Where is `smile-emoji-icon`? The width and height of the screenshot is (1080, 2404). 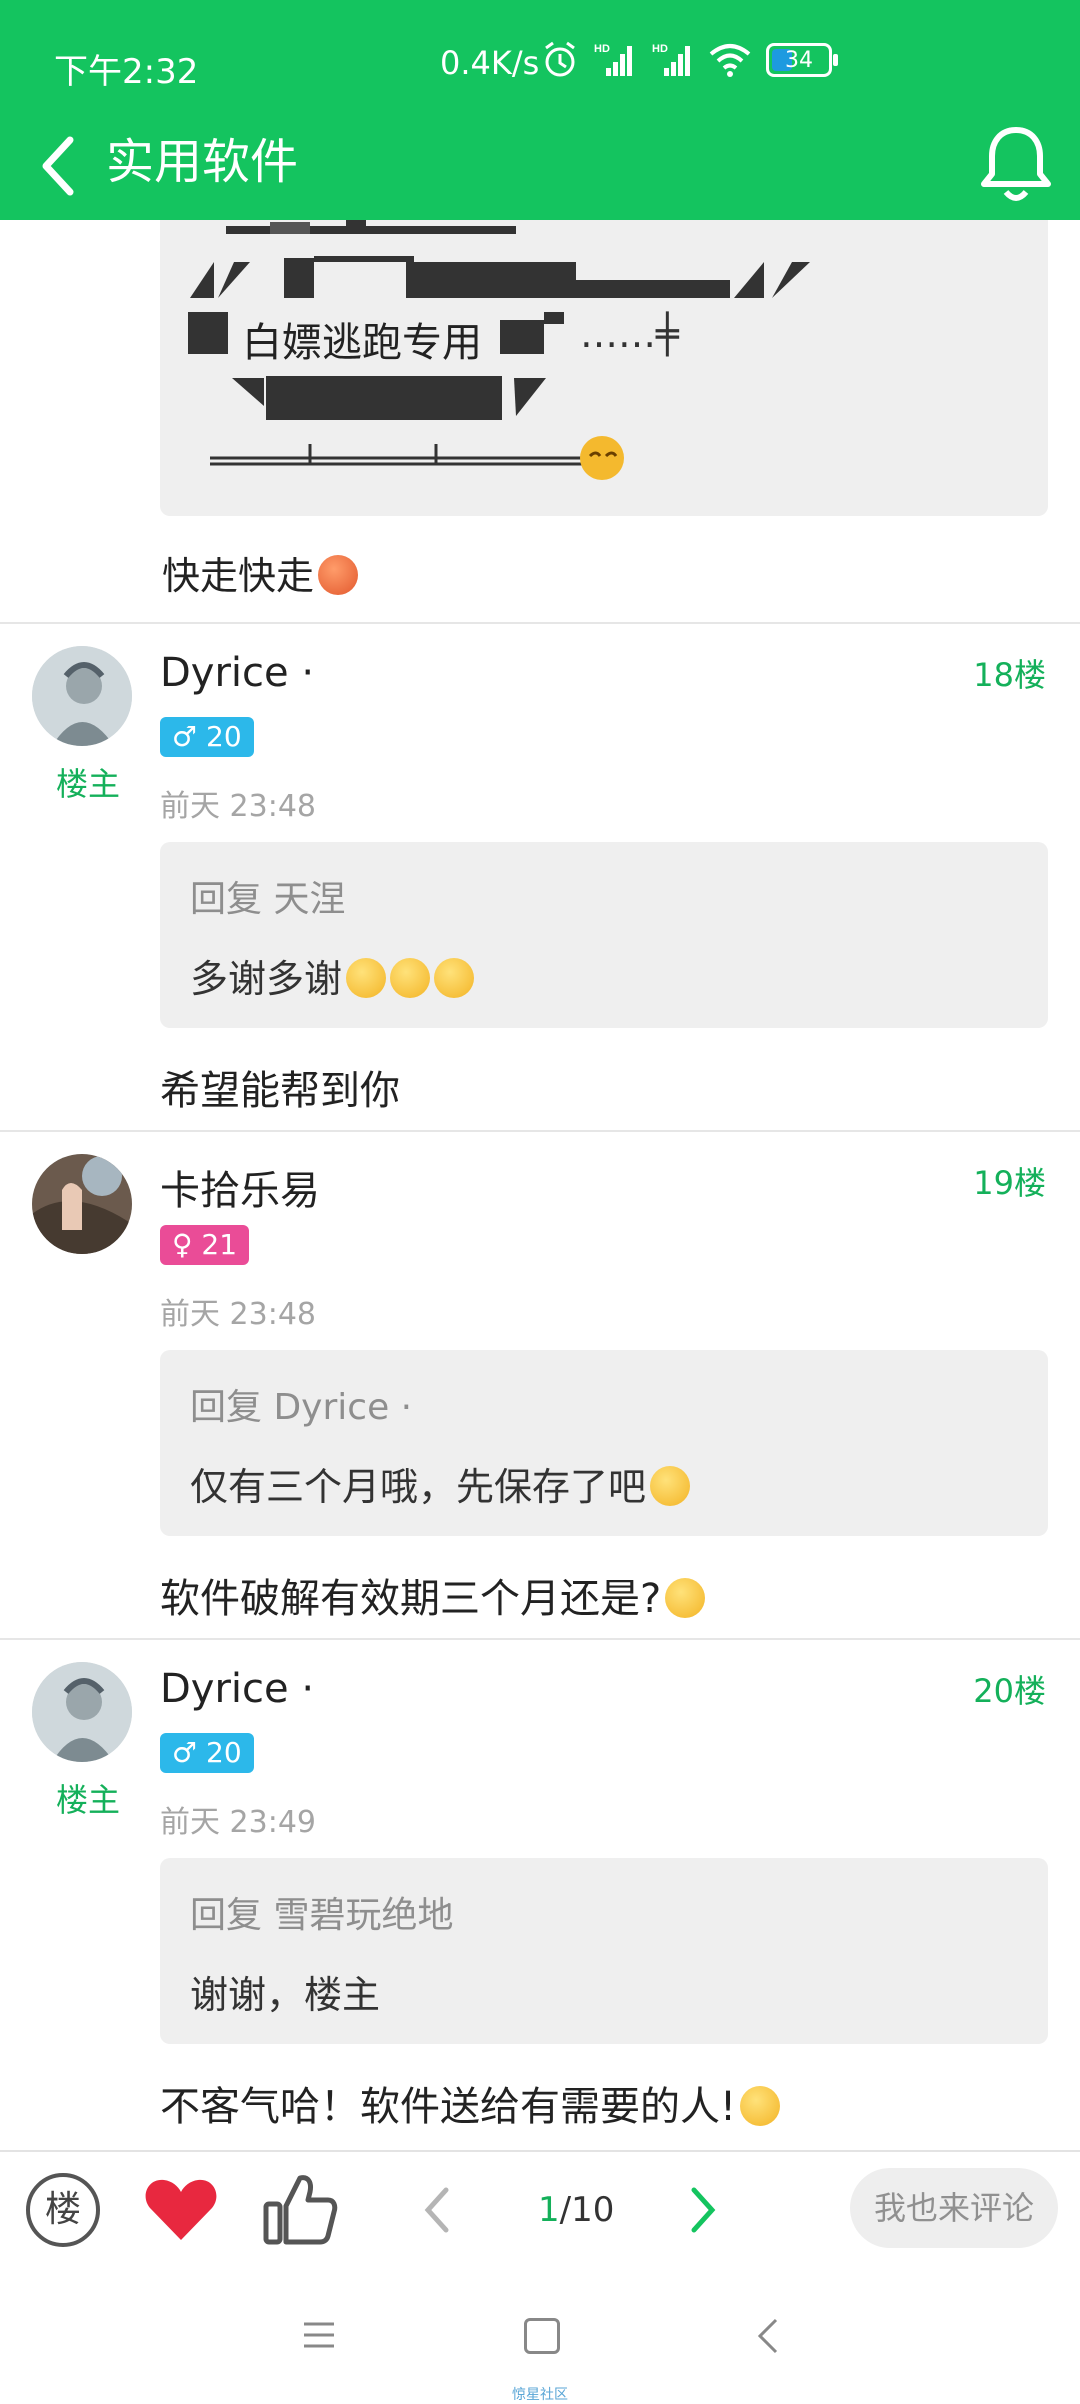
smile-emoji-icon is located at coordinates (670, 1486).